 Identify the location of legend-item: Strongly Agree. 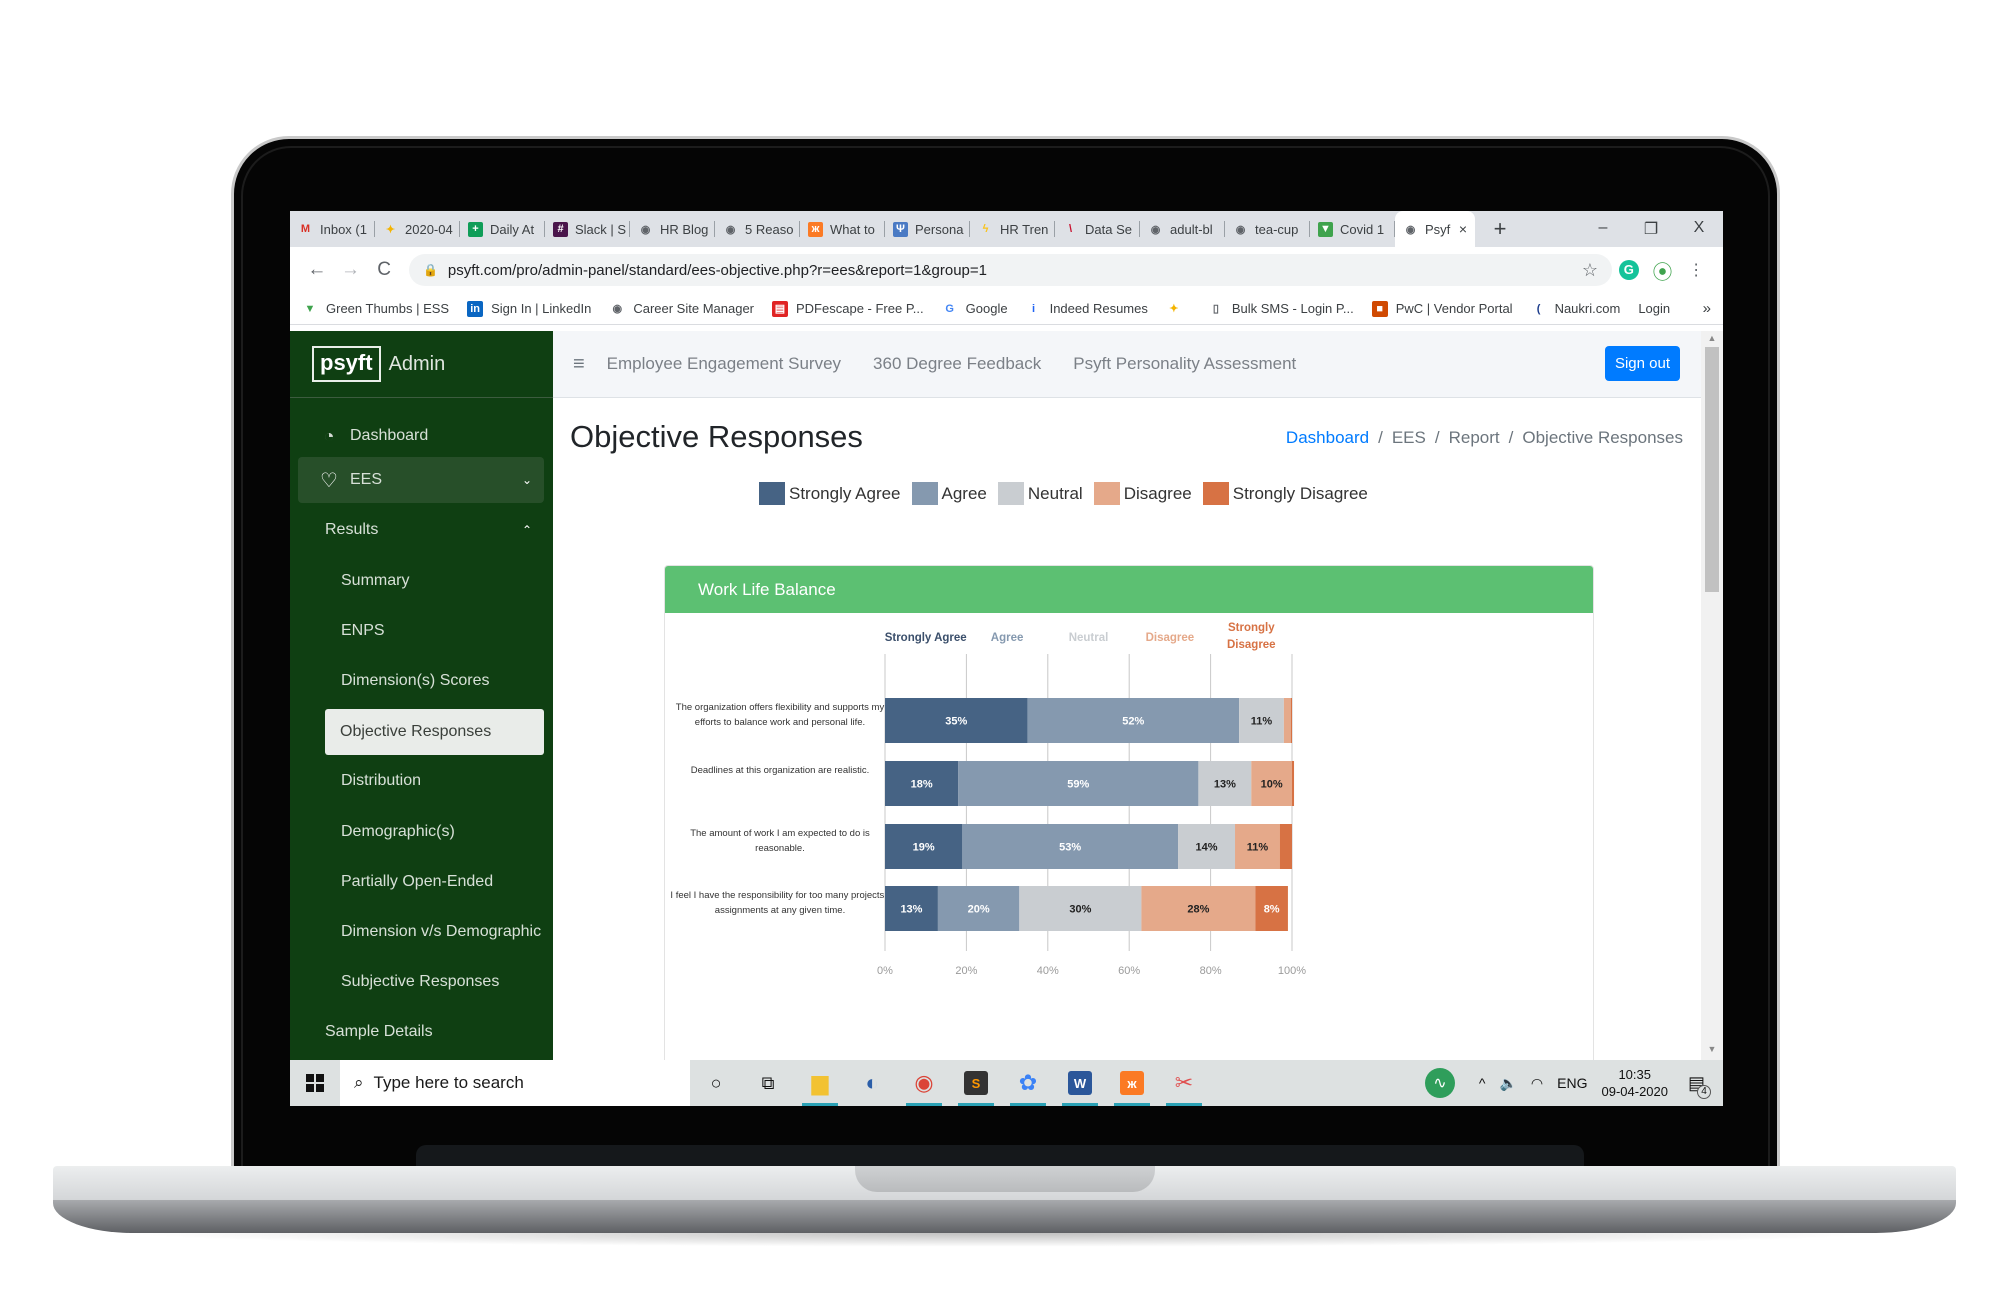
(830, 493).